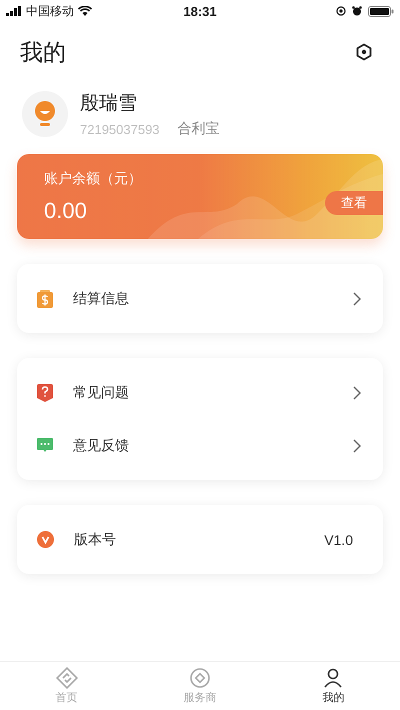 The height and width of the screenshot is (710, 400). I want to click on user-name: 殷瑞雪, so click(109, 103).